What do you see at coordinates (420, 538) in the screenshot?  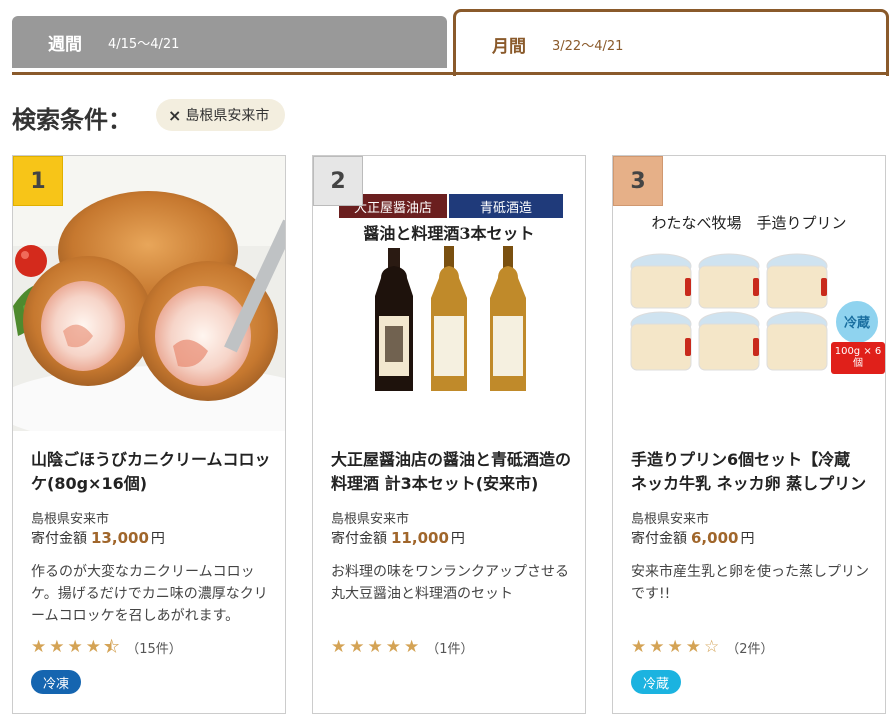 I see `price-amount: 11,000` at bounding box center [420, 538].